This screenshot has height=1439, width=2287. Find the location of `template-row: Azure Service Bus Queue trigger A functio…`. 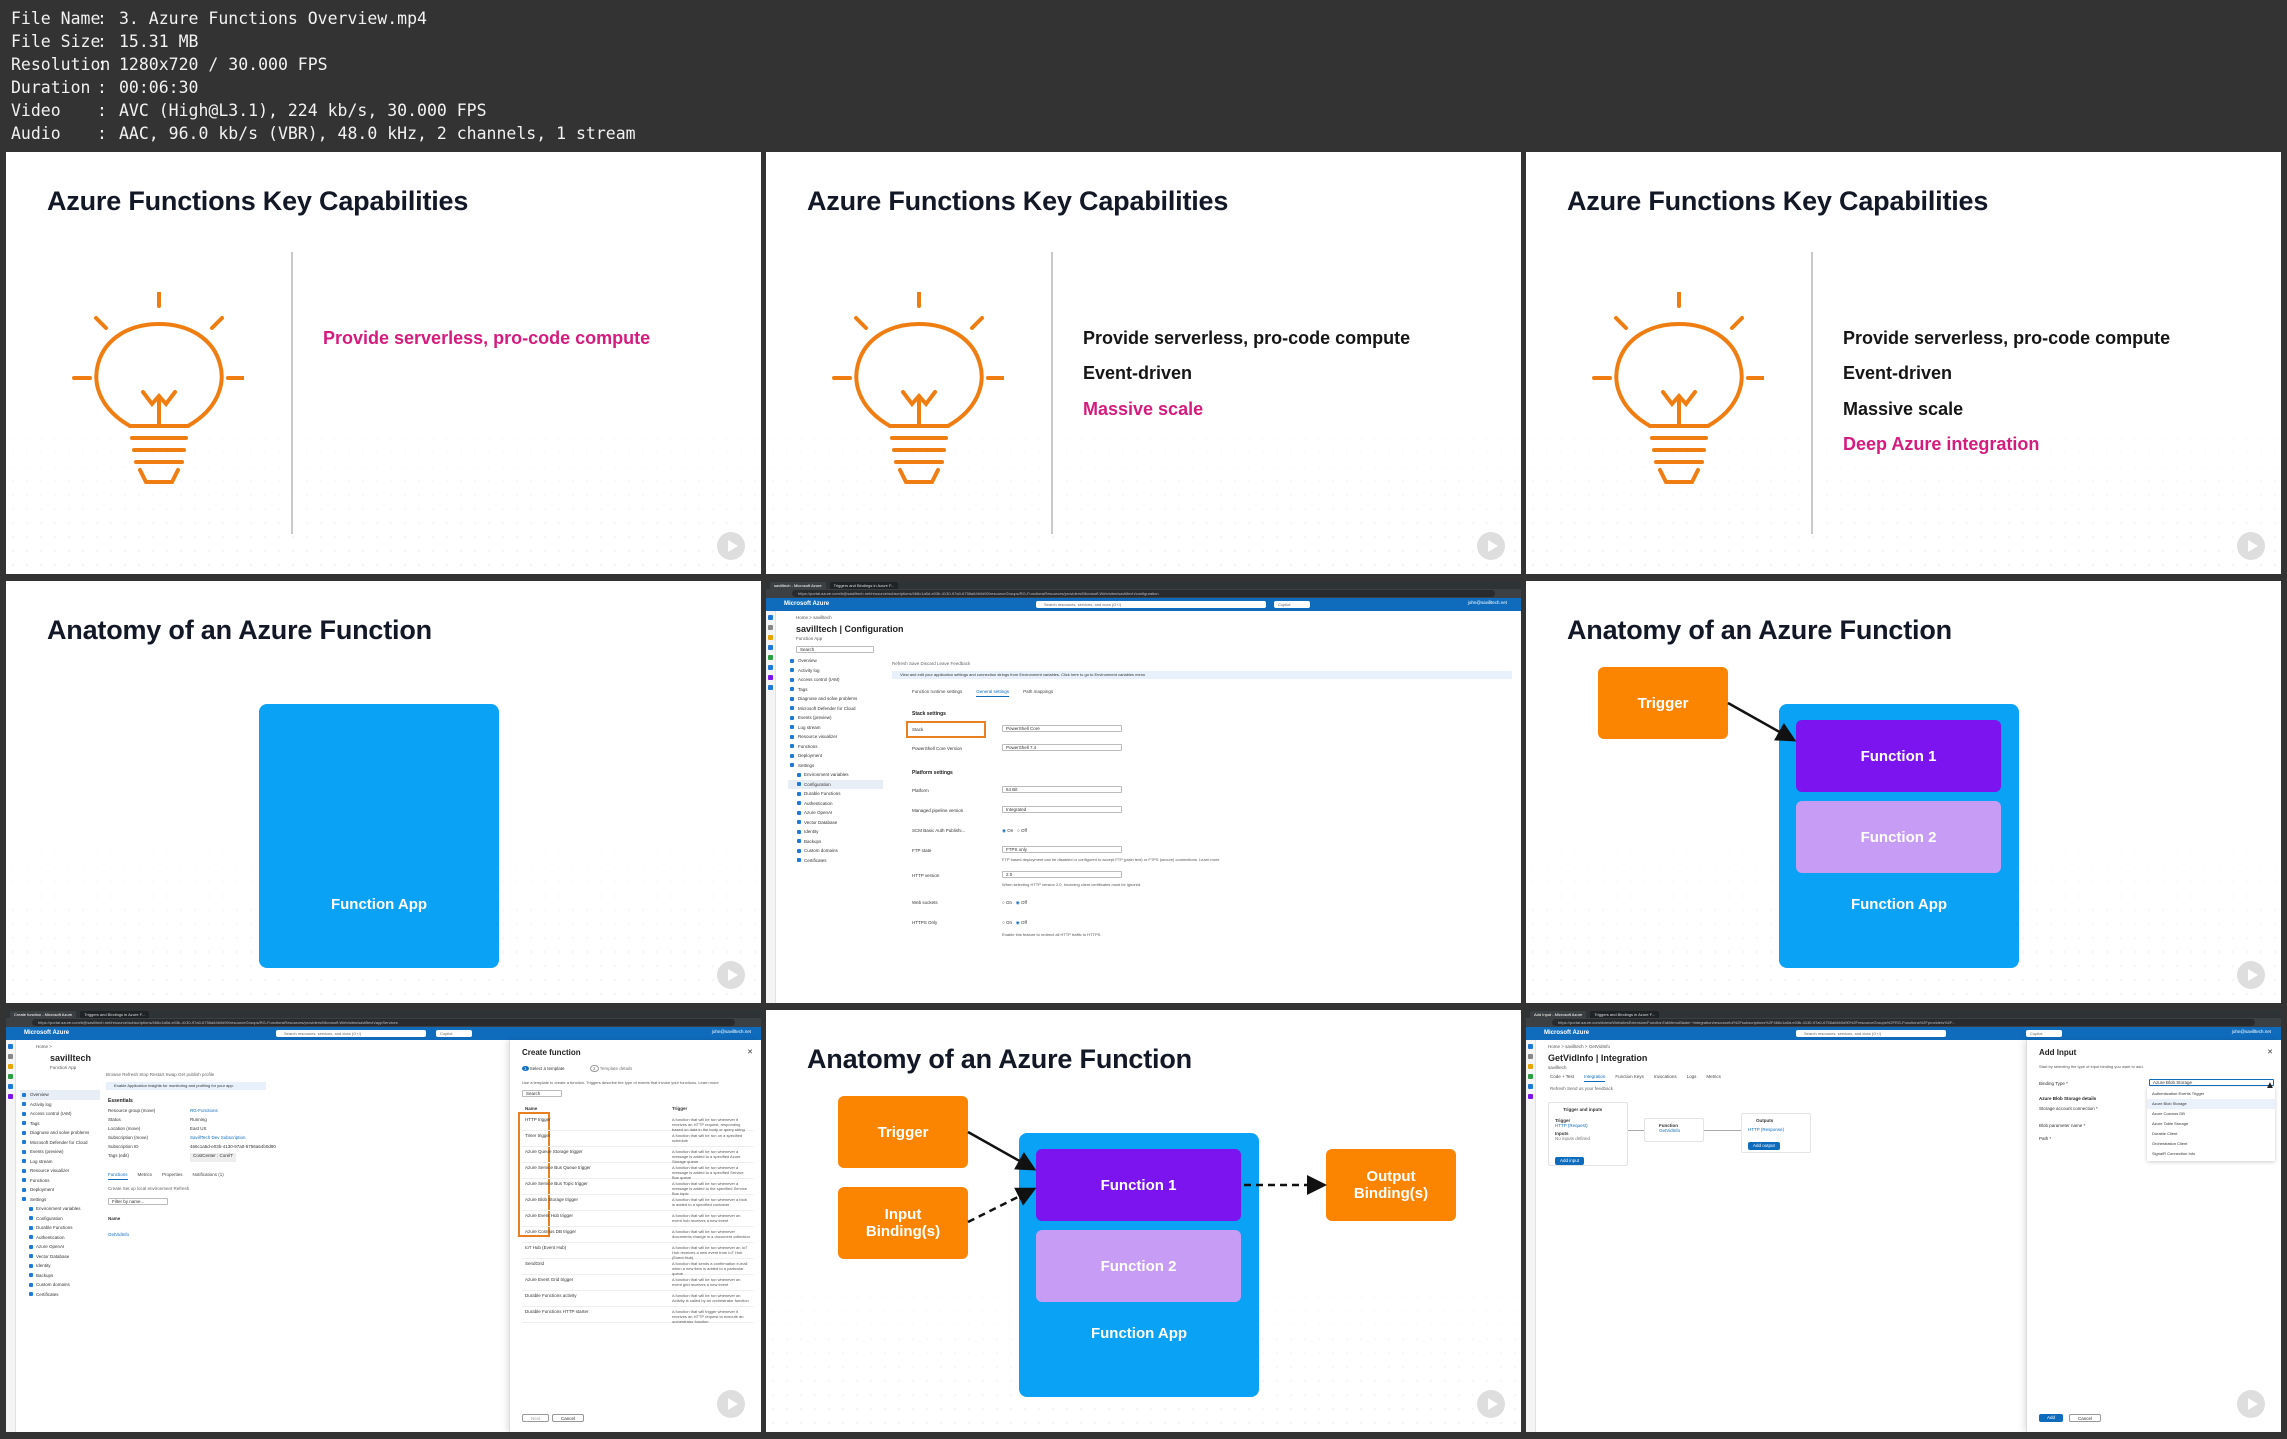

template-row: Azure Service Bus Queue trigger A functio… is located at coordinates (637, 1171).